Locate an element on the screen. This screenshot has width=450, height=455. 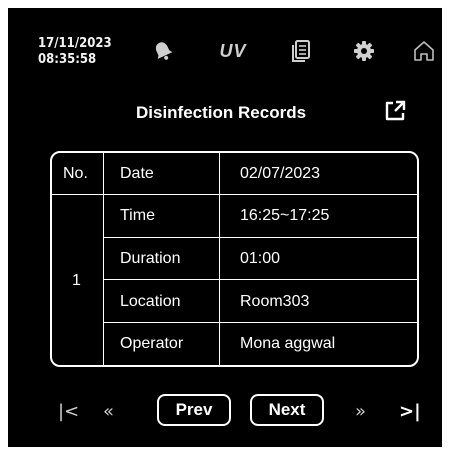
row-label-duration: Duration is located at coordinates (150, 258).